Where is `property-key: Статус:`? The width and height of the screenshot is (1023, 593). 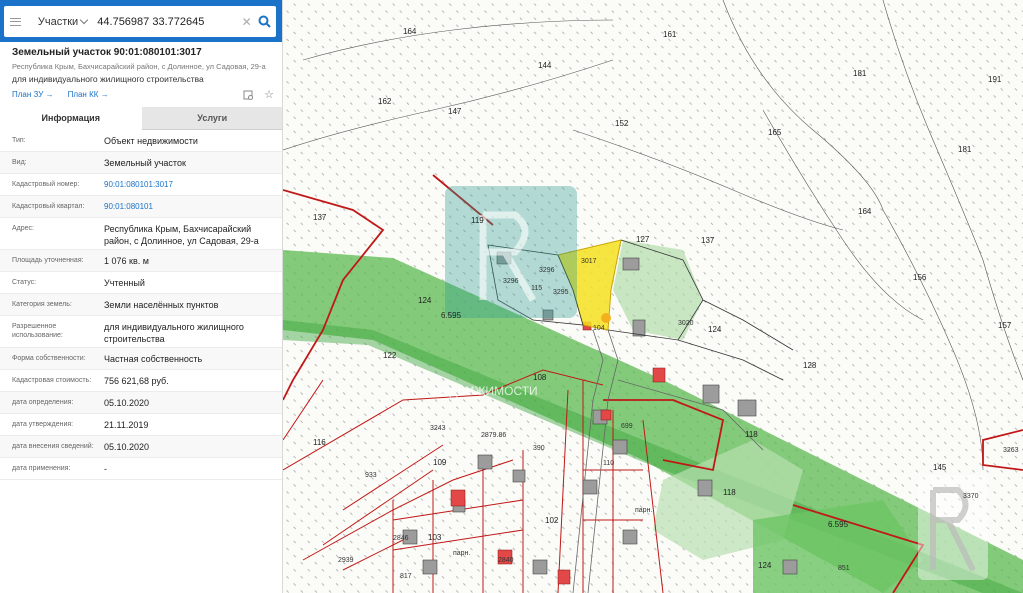
property-key: Статус: is located at coordinates (24, 282).